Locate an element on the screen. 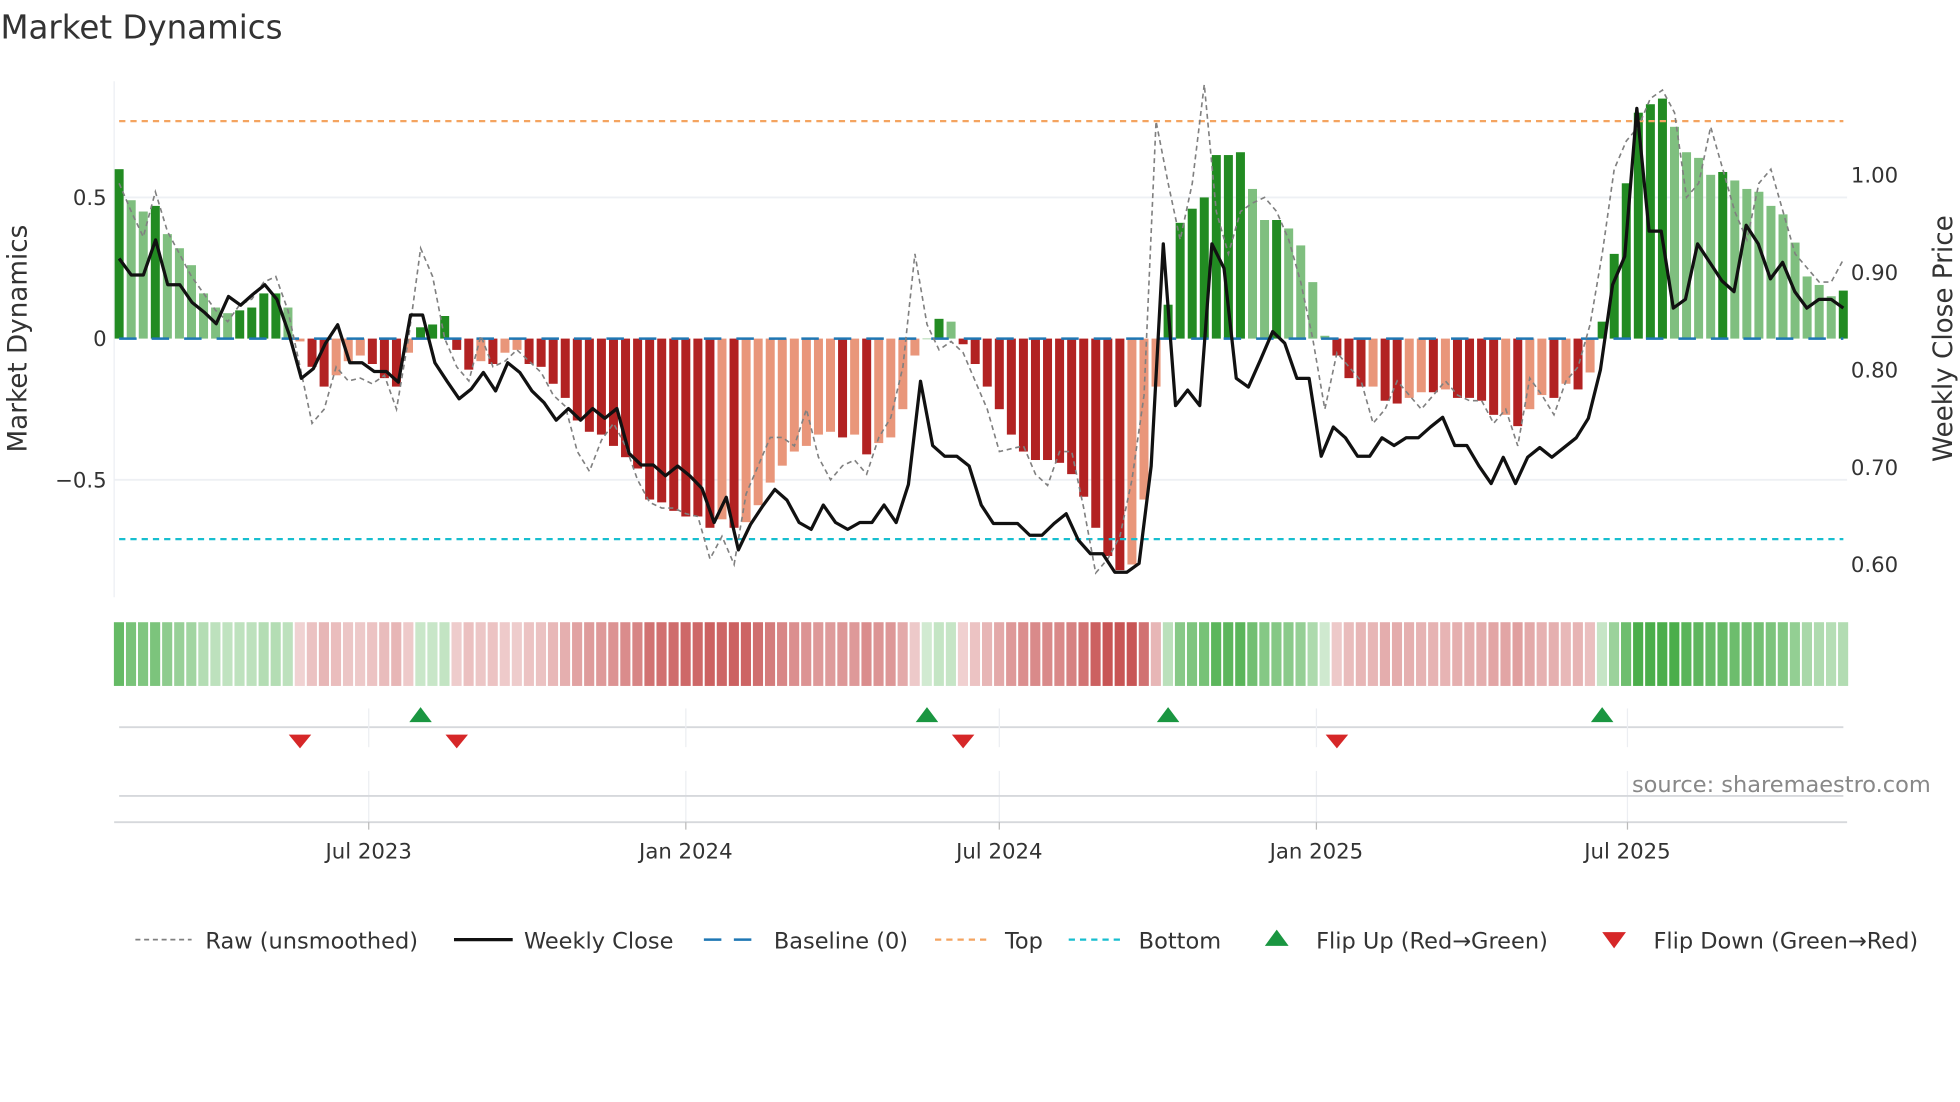 The width and height of the screenshot is (1960, 1102). legend-label: Bottom is located at coordinates (1180, 941).